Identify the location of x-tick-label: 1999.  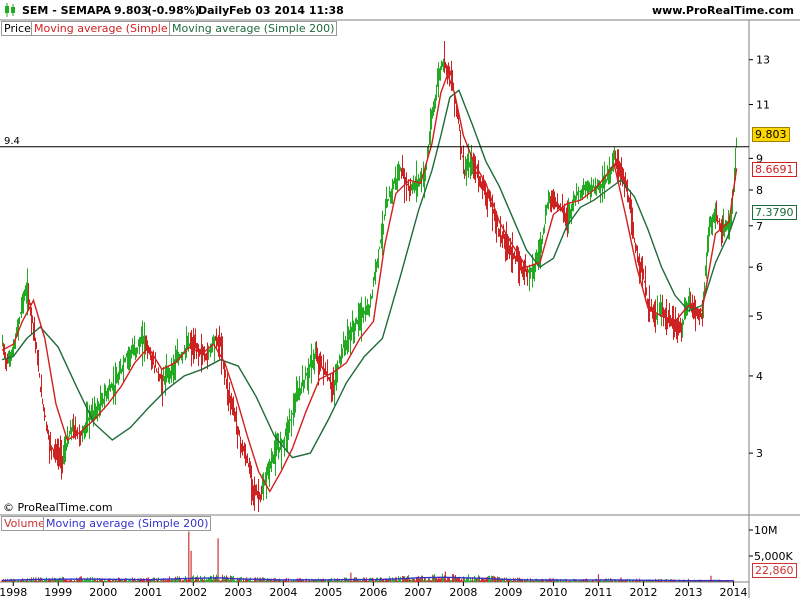
(58, 592).